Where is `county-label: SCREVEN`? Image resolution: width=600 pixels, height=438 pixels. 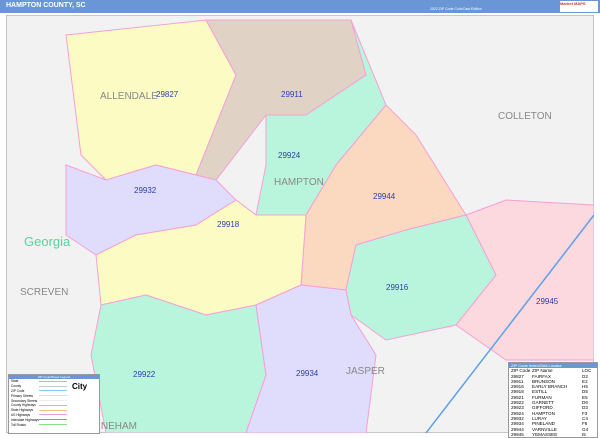
county-label: SCREVEN is located at coordinates (44, 292).